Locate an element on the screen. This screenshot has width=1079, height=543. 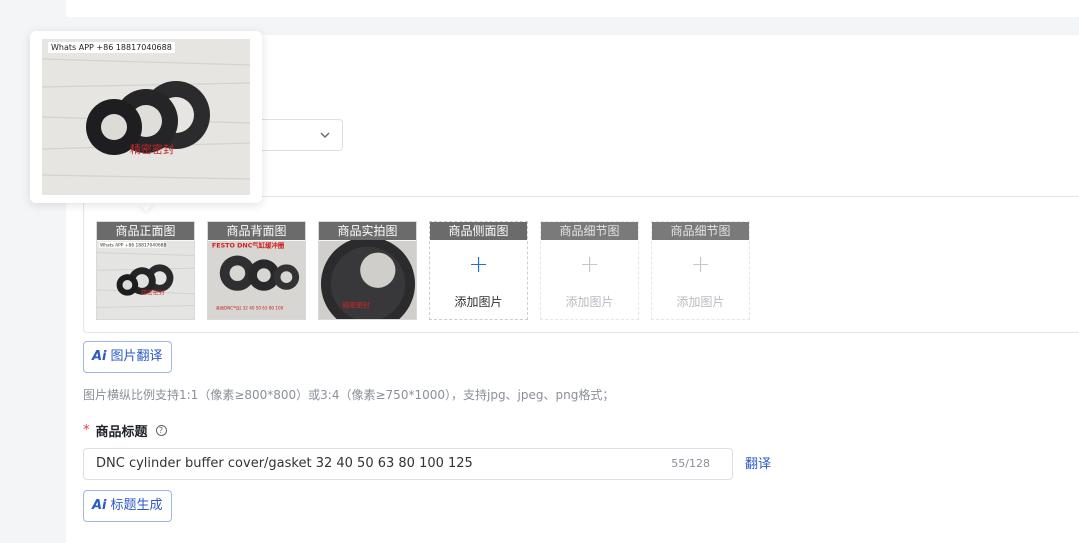
preview-stamp: 精密密封 is located at coordinates (152, 149).